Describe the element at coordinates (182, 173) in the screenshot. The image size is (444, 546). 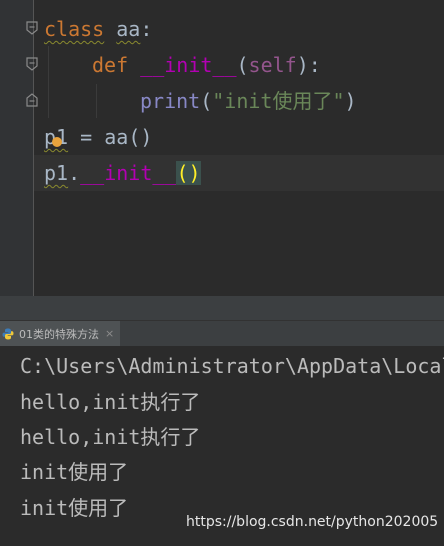
I see `matched-open-paren: (` at that location.